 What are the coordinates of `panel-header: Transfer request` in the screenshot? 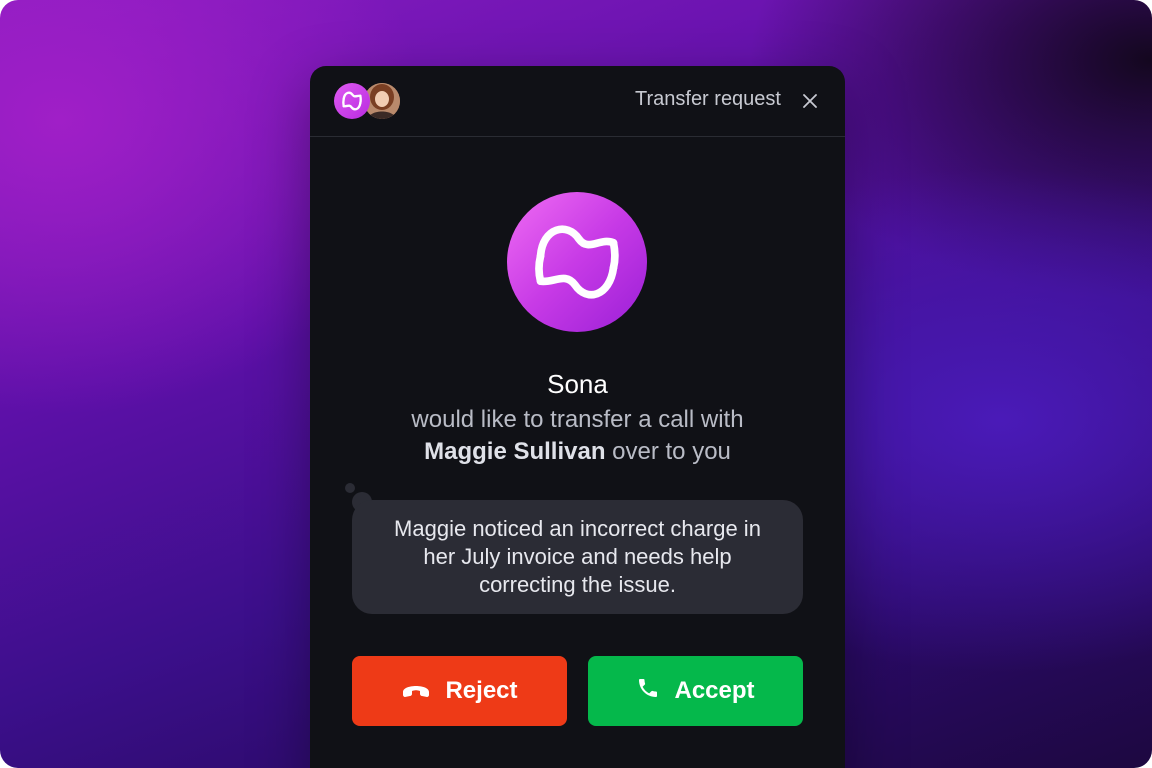 It's located at (577, 101).